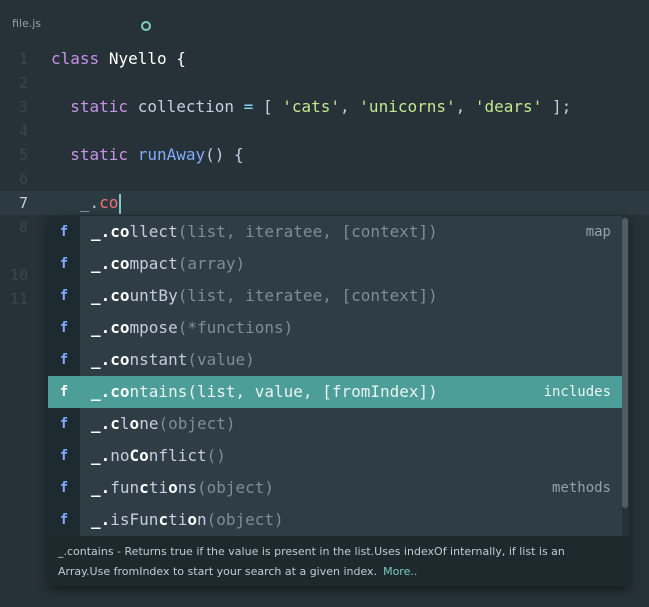 This screenshot has width=649, height=607. What do you see at coordinates (324, 155) in the screenshot?
I see `code-line: 5 static runAway() {` at bounding box center [324, 155].